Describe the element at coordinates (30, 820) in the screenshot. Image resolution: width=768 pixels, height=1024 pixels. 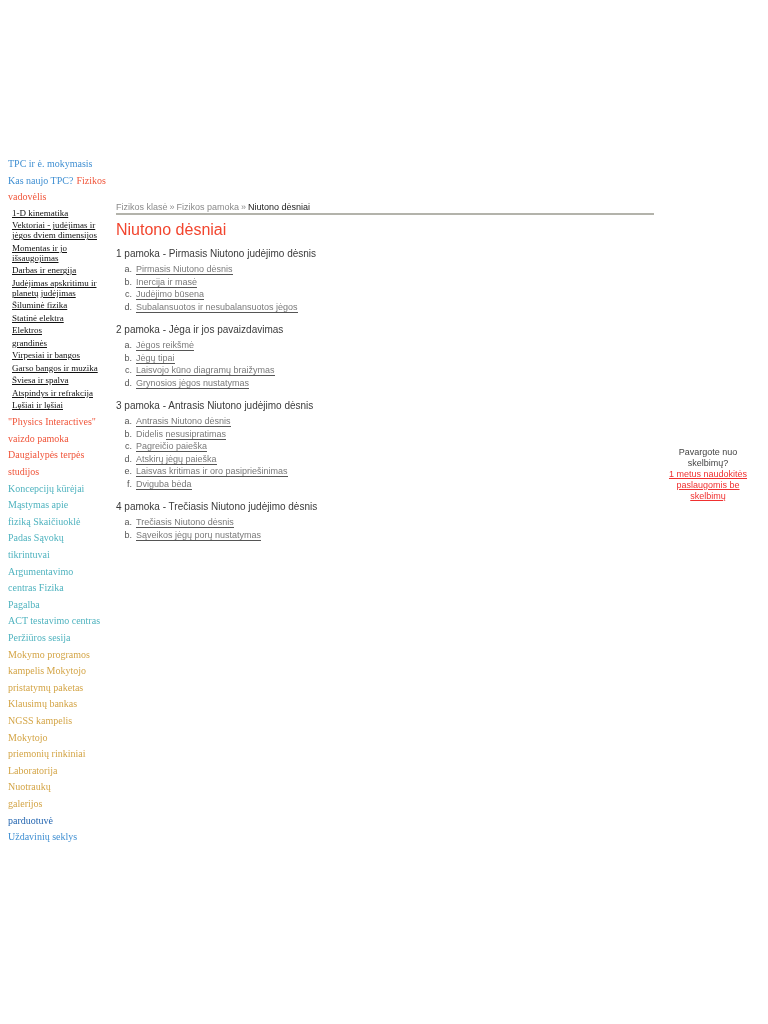
I see `nav-link: parduotuvė` at that location.